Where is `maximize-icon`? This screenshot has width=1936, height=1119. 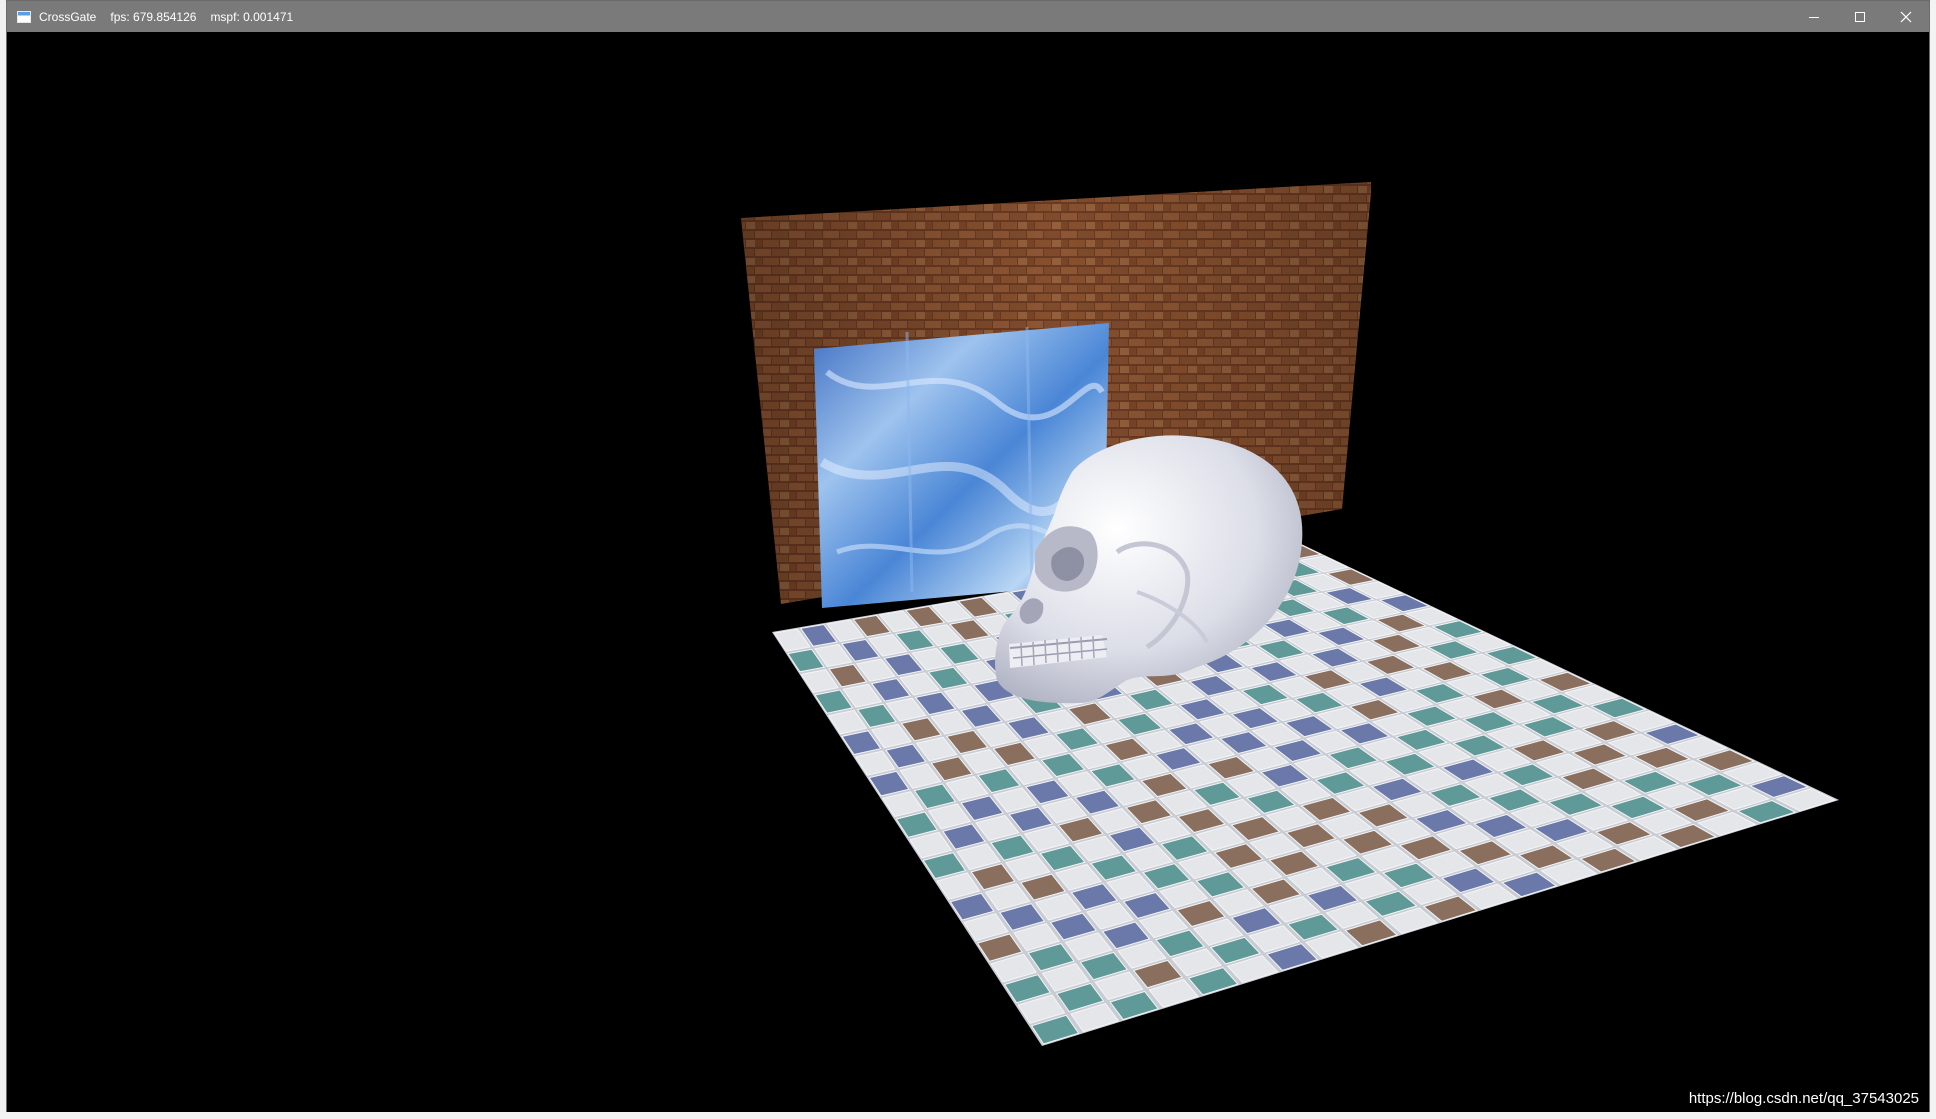
maximize-icon is located at coordinates (1860, 16).